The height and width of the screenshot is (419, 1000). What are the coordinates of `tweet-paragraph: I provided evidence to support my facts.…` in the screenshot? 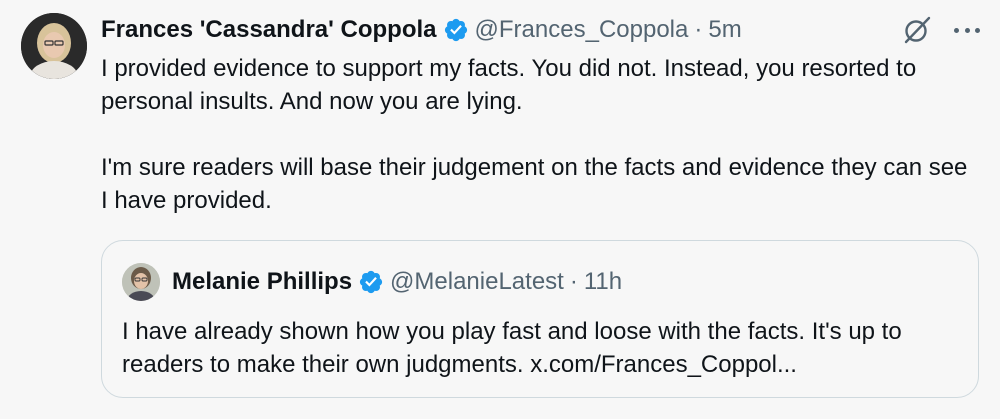 It's located at (509, 85).